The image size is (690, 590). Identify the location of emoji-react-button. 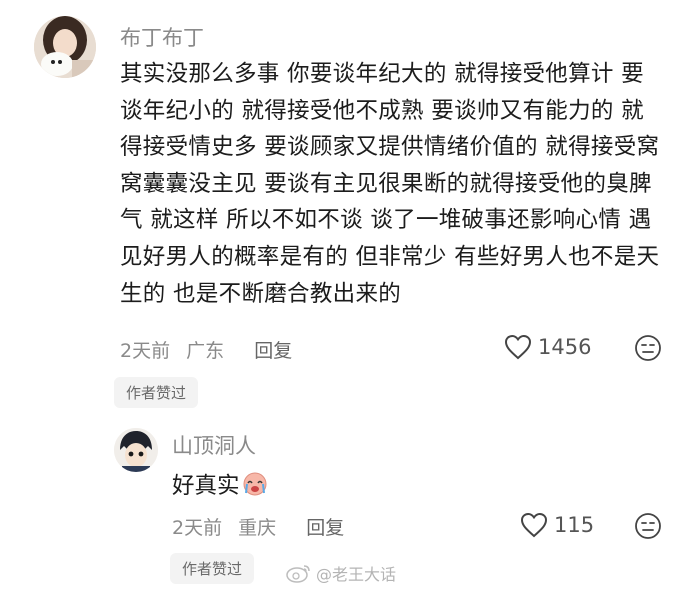
(648, 350).